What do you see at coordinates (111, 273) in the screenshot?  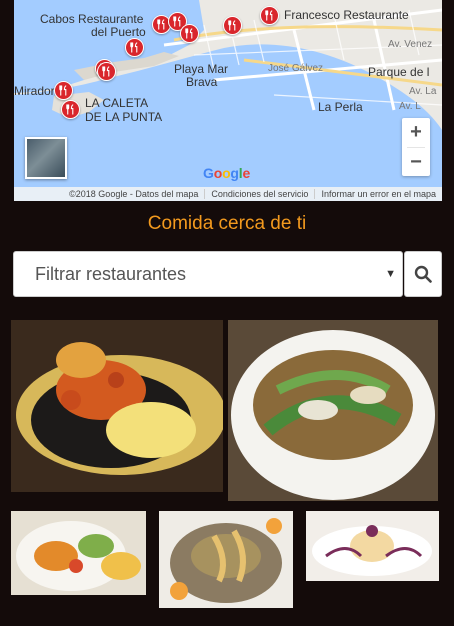 I see `filter-value: Filtrar restaurantes` at bounding box center [111, 273].